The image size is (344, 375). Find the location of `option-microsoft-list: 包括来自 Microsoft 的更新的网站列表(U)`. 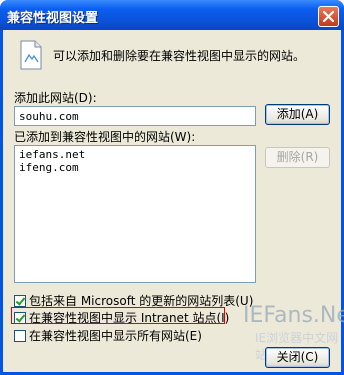

option-microsoft-list: 包括来自 Microsoft 的更新的网站列表(U) is located at coordinates (133, 300).